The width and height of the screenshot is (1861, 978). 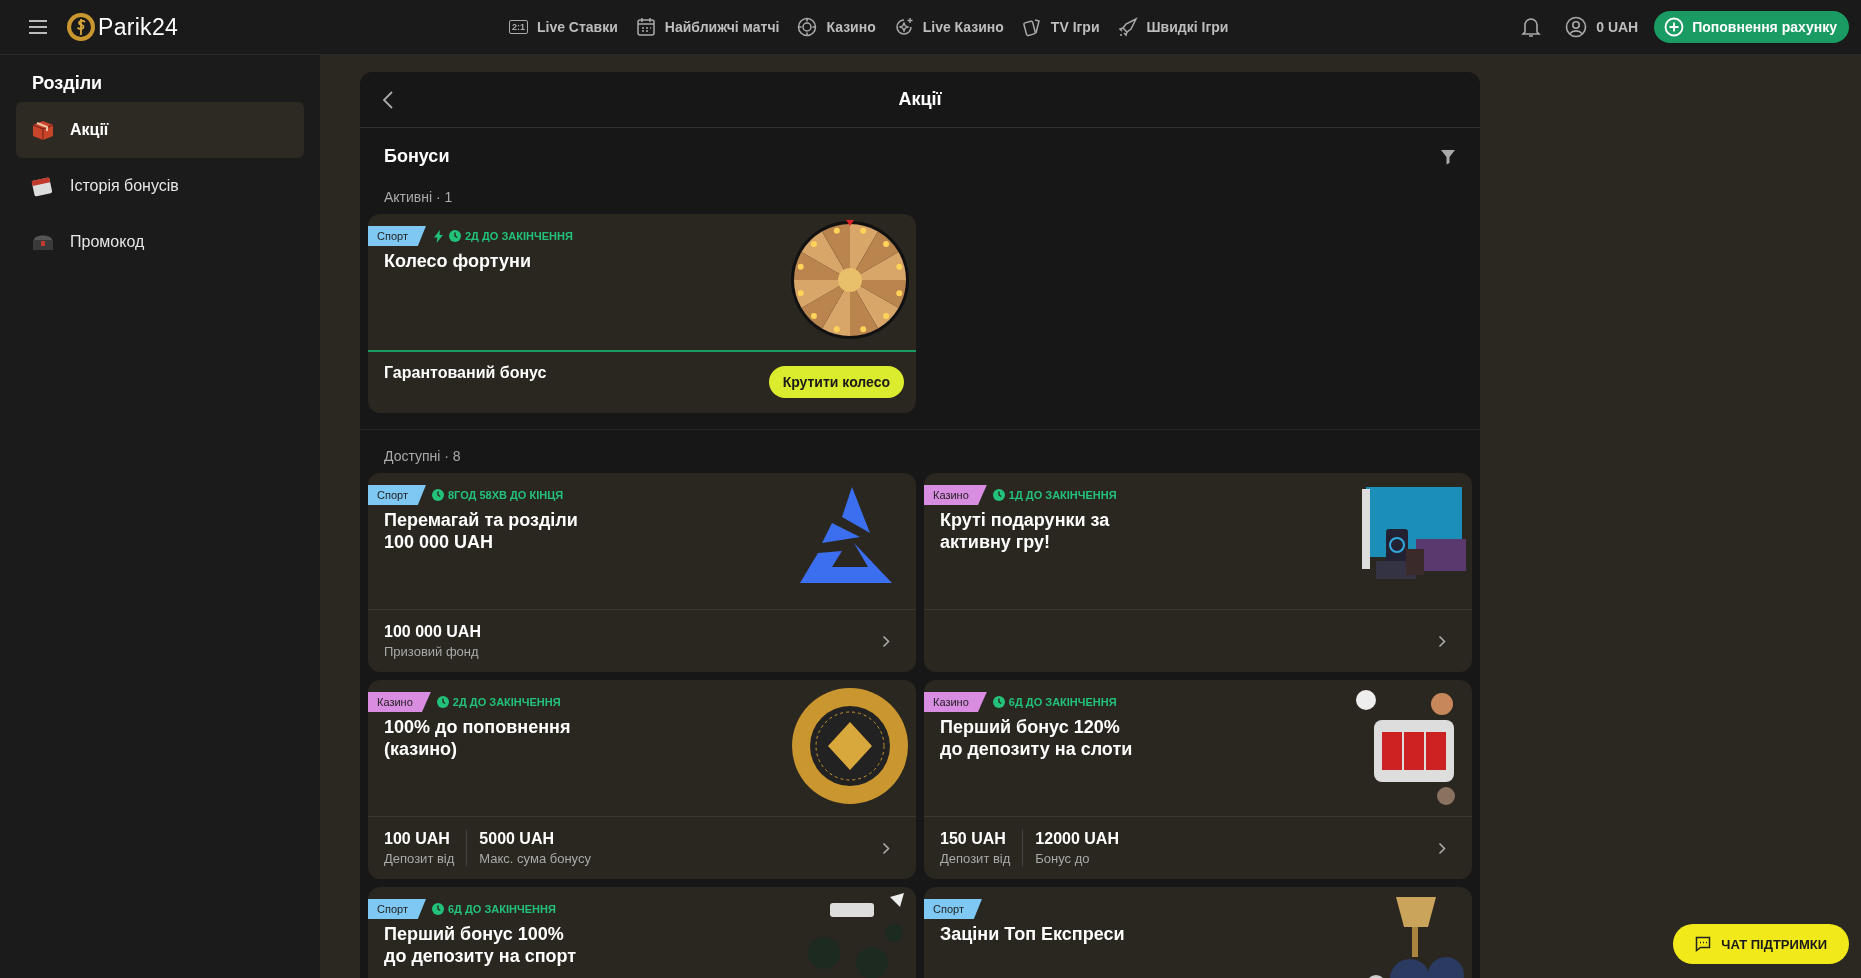 What do you see at coordinates (535, 858) in the screenshot?
I see `stat-label: Макс. сума бонусу` at bounding box center [535, 858].